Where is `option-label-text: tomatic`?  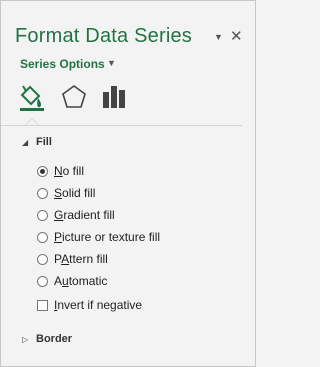 option-label-text: tomatic is located at coordinates (88, 281).